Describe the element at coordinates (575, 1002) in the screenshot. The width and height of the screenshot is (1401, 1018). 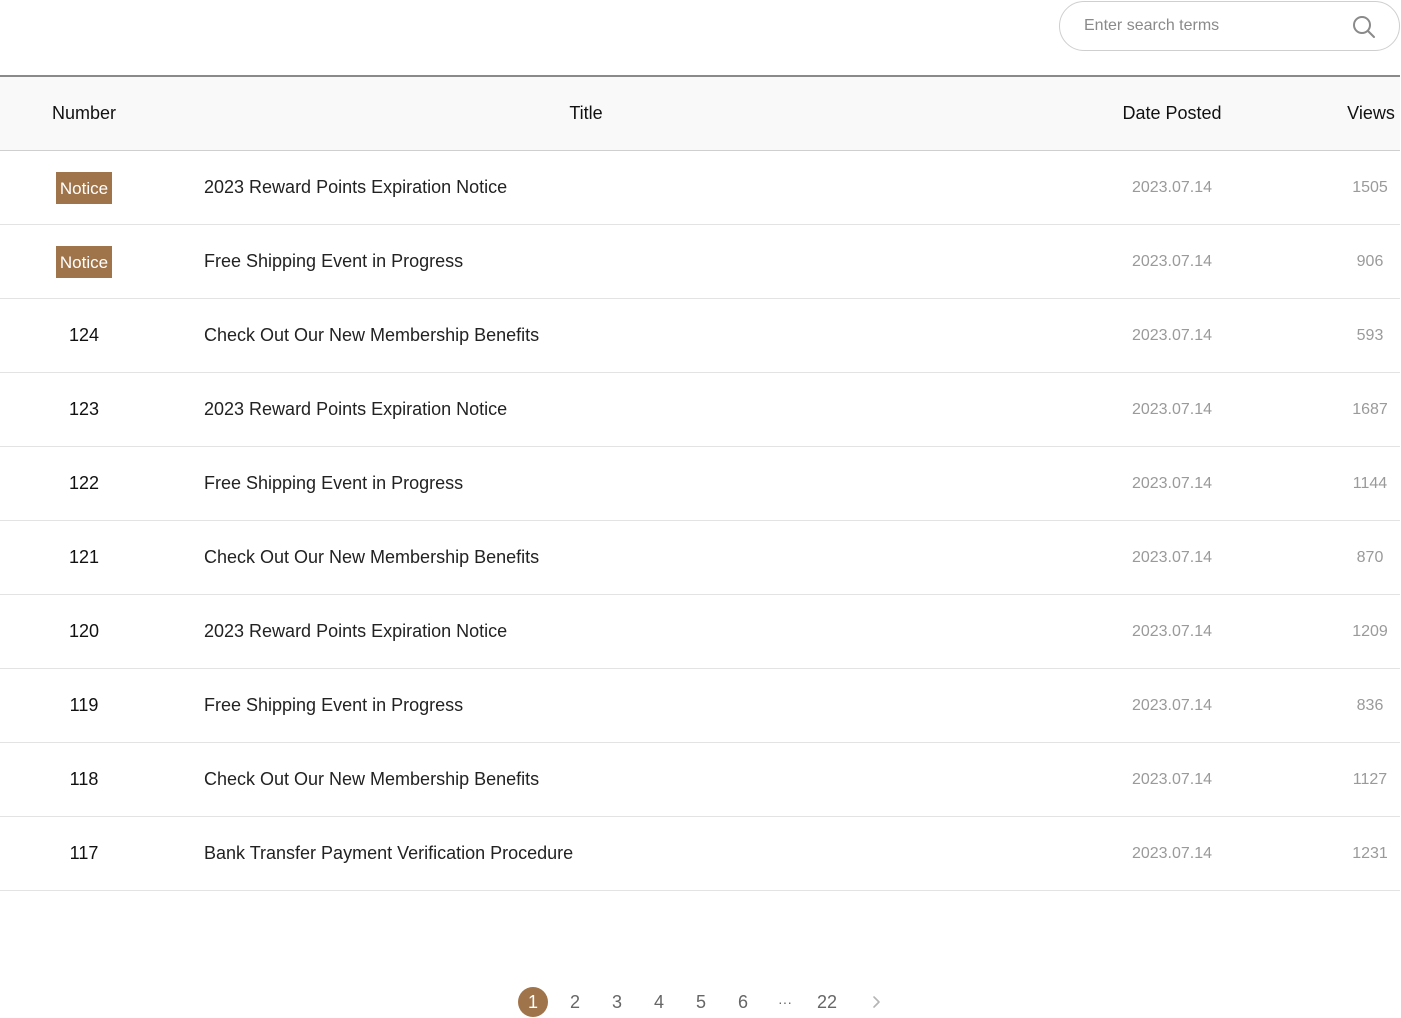
I see `page-button-2: 2` at that location.